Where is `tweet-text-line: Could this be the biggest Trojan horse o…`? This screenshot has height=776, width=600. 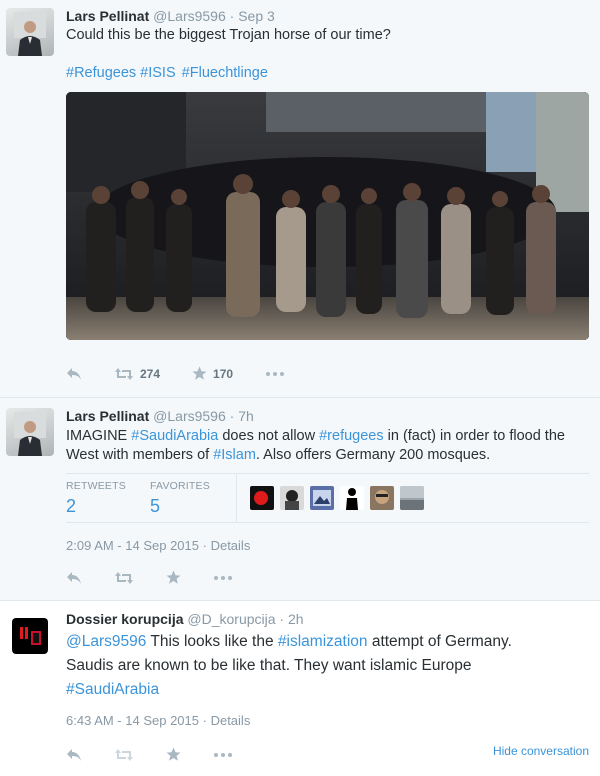
tweet-text-line: Could this be the biggest Trojan horse o… is located at coordinates (228, 35).